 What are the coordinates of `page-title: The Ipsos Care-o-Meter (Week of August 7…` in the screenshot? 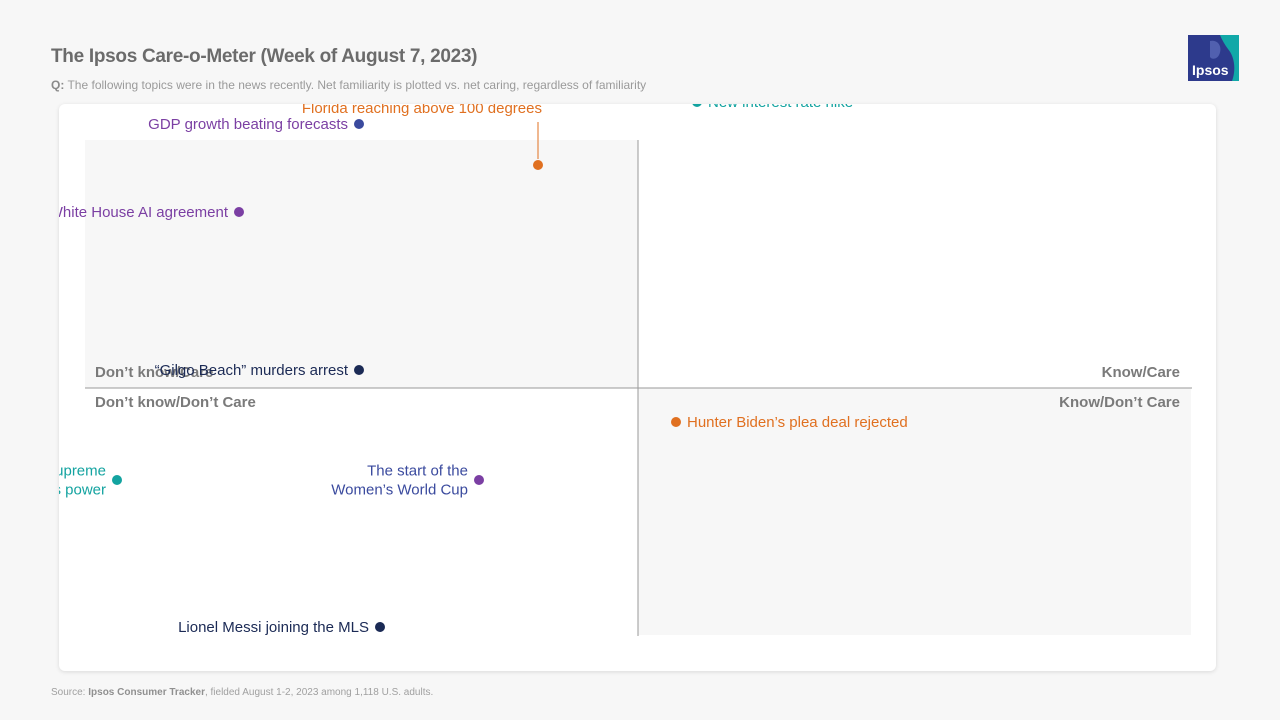 It's located at (264, 56).